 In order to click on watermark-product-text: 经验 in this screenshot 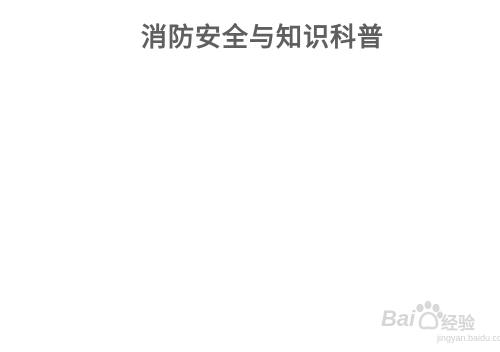, I will do `click(458, 324)`.